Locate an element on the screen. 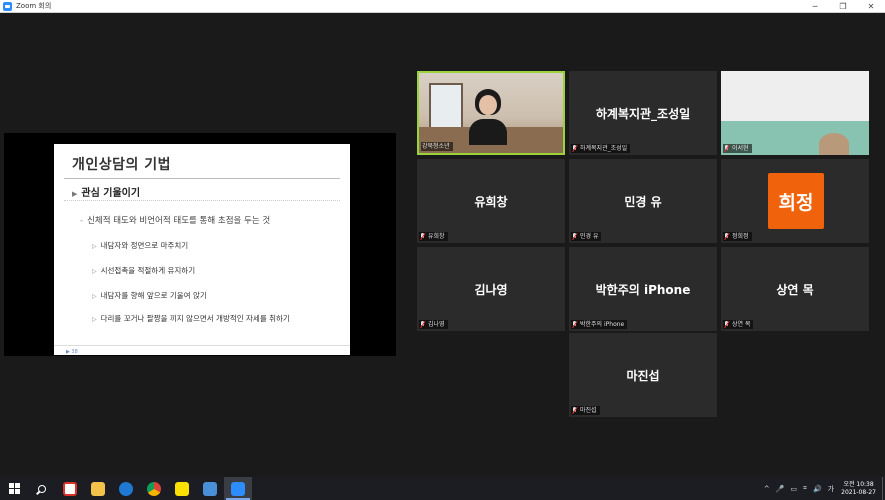 This screenshot has height=500, width=885. participant-name: 김나영 is located at coordinates (436, 324).